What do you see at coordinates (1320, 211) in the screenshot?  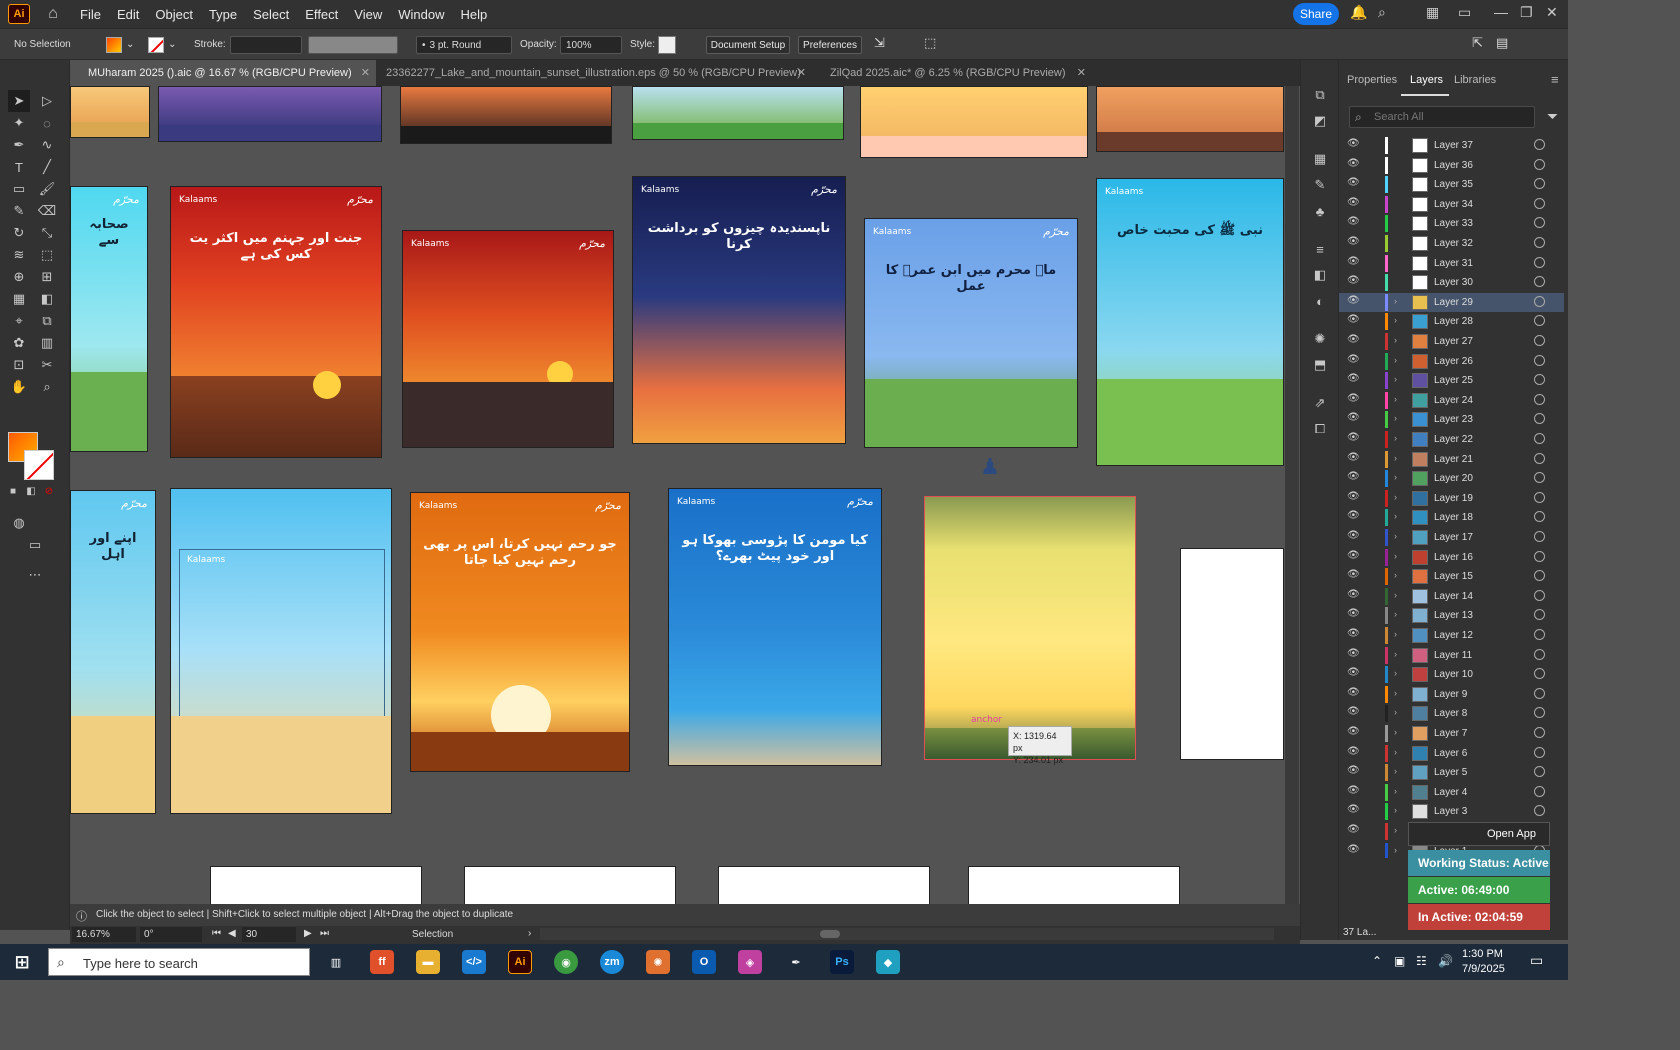 I see `symbols-panel-icon: ♣` at bounding box center [1320, 211].